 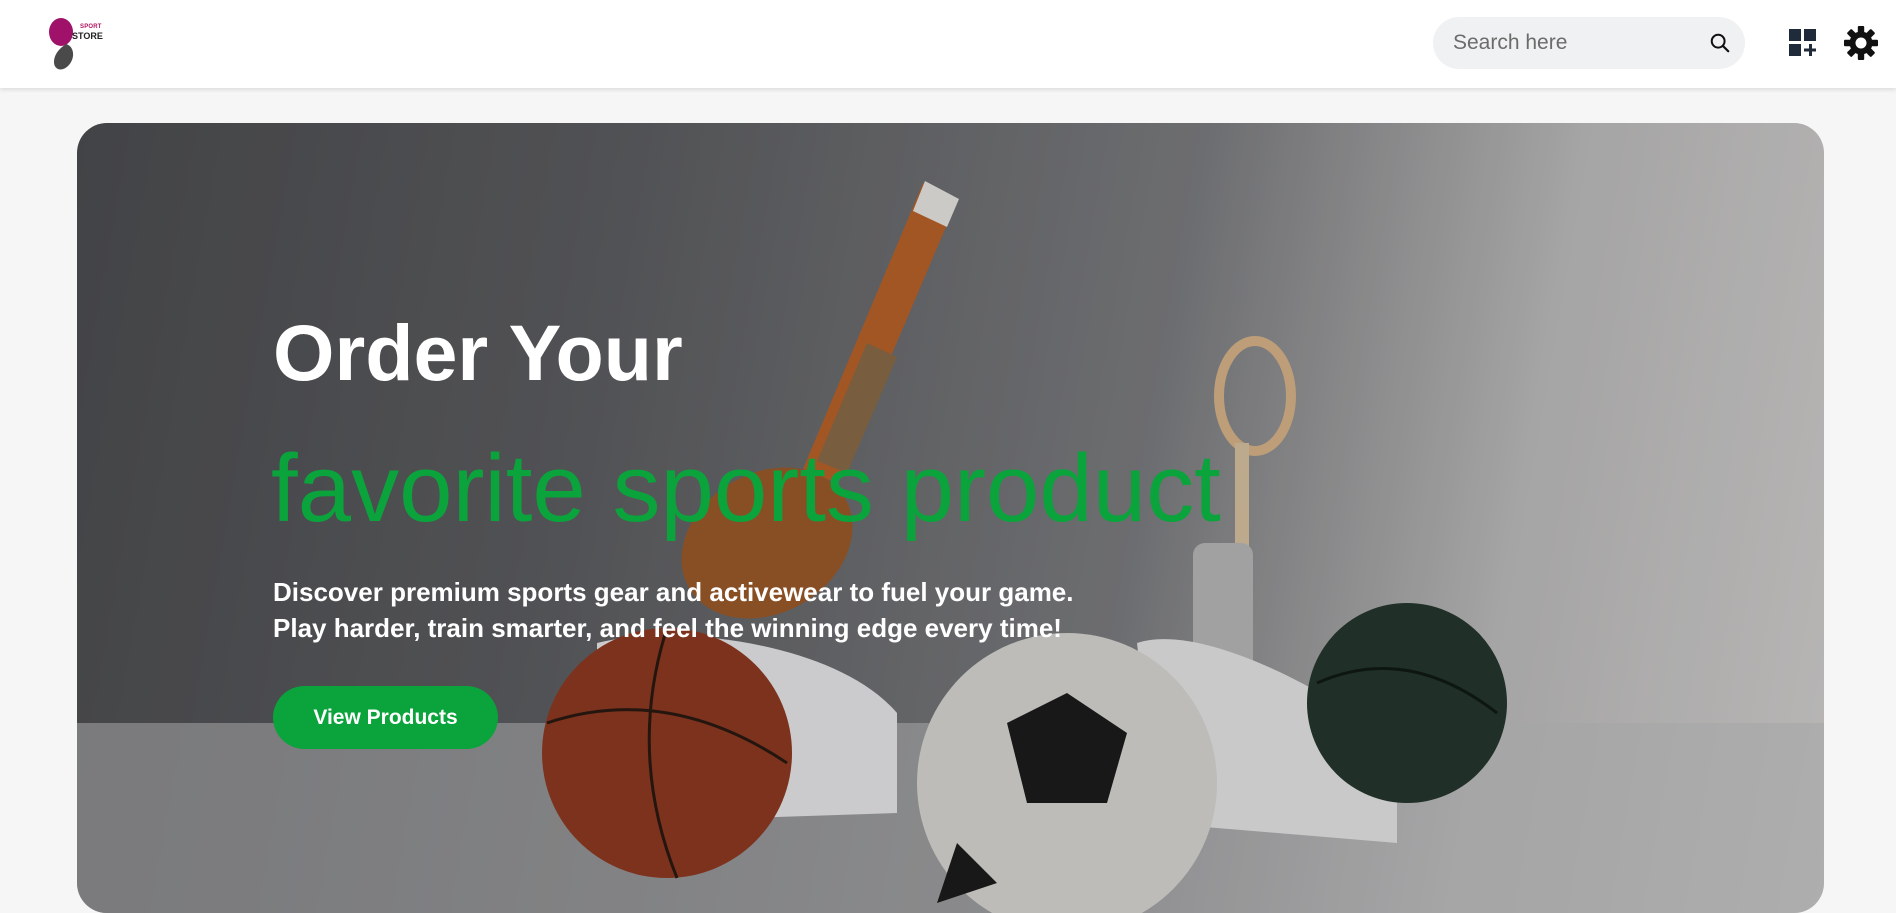 I want to click on brand-logo: SPORT STORE, so click(x=77, y=45).